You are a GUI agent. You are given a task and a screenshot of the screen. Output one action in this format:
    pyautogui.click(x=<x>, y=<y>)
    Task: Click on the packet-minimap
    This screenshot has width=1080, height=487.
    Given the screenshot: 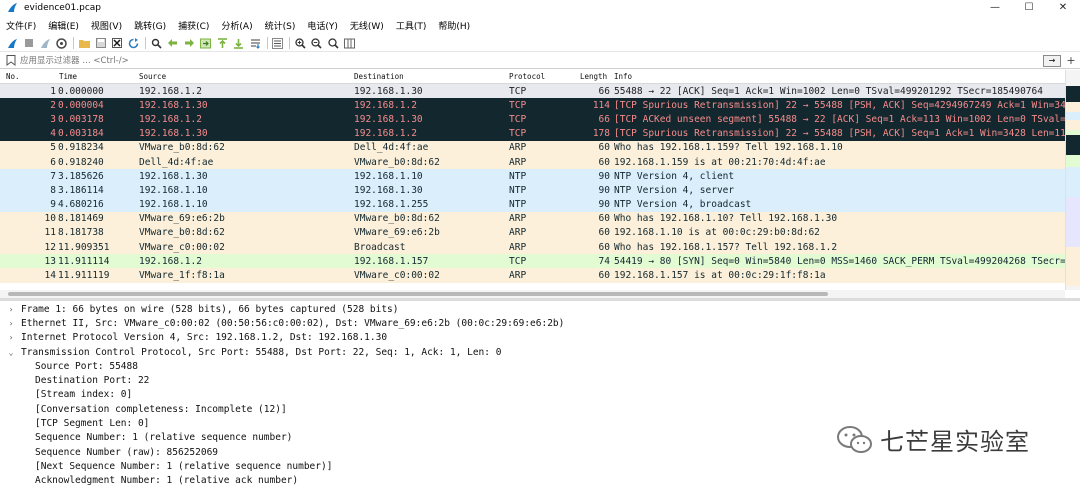 What is the action you would take?
    pyautogui.click(x=1073, y=186)
    